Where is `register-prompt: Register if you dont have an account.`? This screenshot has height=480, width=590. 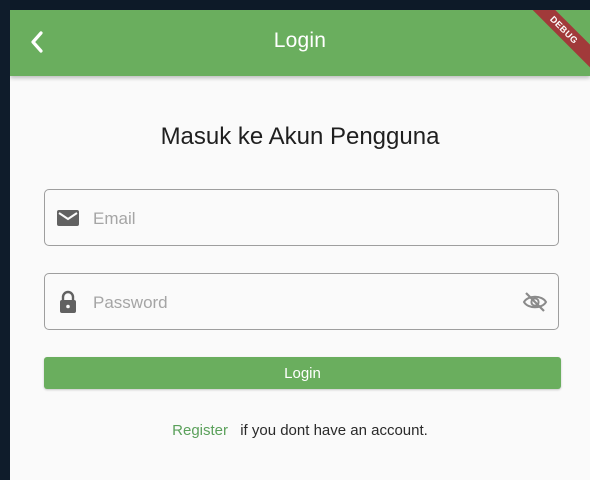 register-prompt: Register if you dont have an account. is located at coordinates (300, 430).